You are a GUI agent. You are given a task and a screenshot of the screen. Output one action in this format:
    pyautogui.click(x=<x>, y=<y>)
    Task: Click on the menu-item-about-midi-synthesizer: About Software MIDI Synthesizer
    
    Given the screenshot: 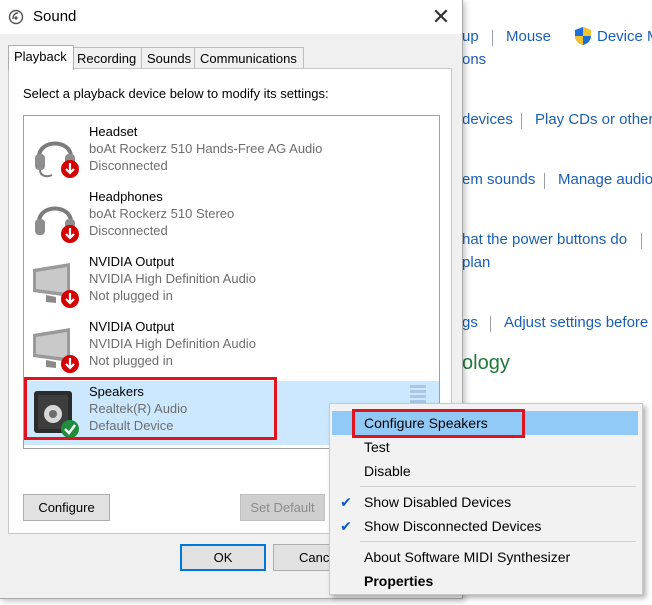 What is the action you would take?
    pyautogui.click(x=485, y=557)
    